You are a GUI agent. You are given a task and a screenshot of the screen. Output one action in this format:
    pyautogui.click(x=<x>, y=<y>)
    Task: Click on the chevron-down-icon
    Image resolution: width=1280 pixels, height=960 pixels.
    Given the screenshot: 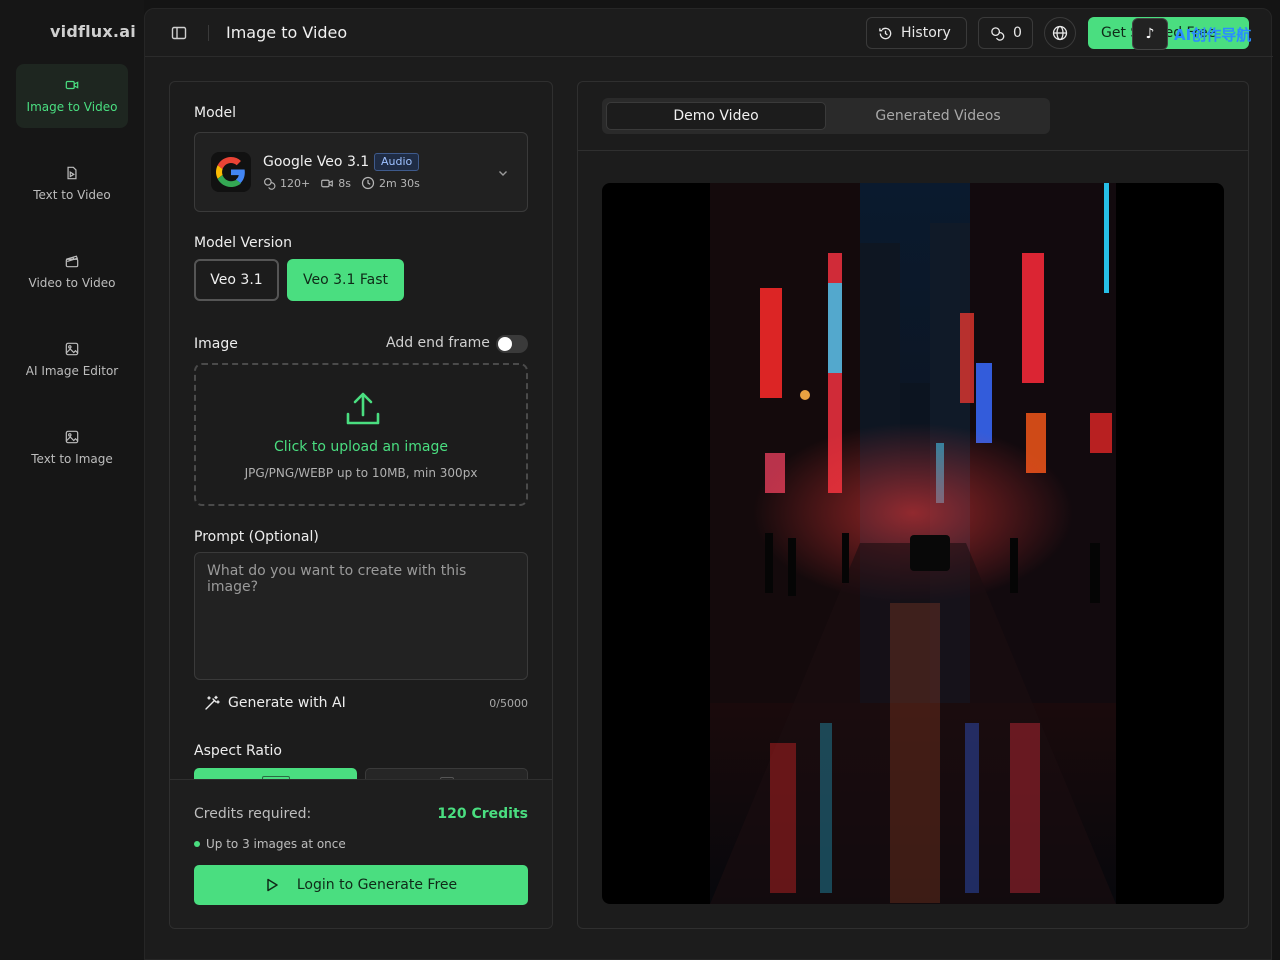 What is the action you would take?
    pyautogui.click(x=503, y=173)
    